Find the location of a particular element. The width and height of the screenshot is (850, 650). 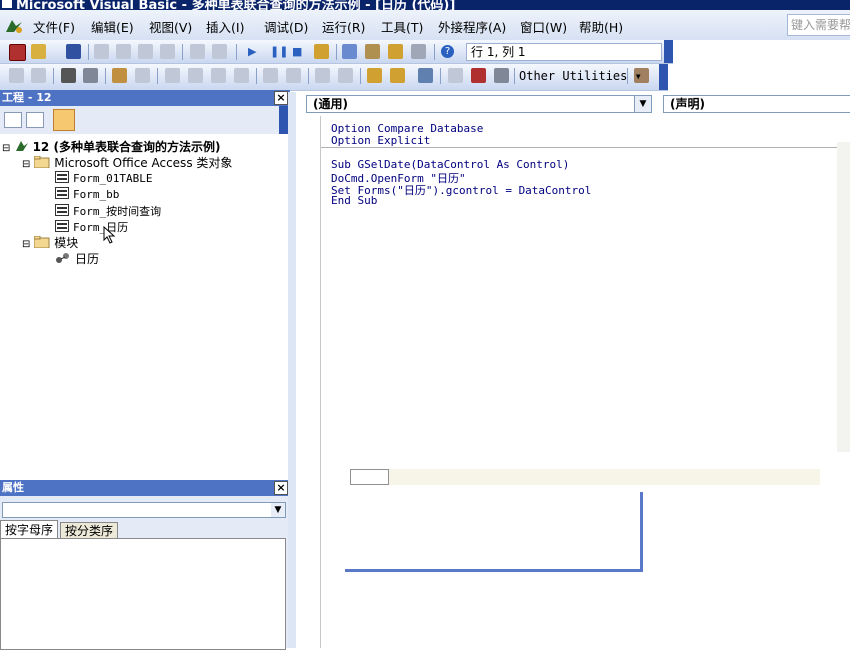

menu-view: 视图(V) is located at coordinates (170, 26).